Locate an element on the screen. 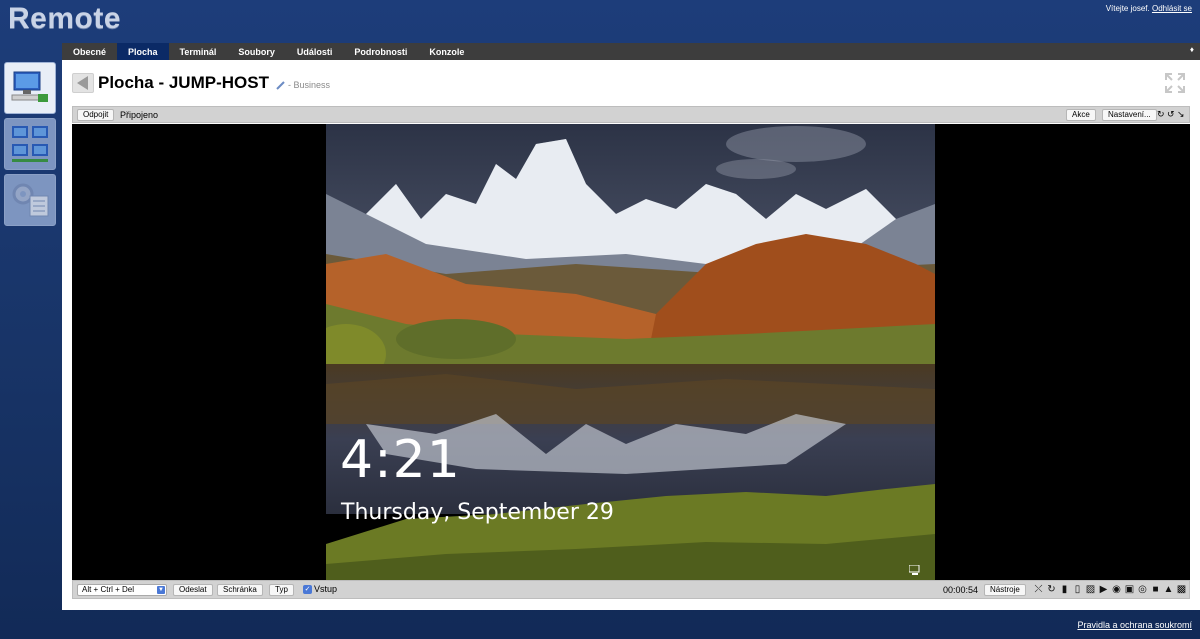  checkbox-checked-icon: ✓ is located at coordinates (307, 589).